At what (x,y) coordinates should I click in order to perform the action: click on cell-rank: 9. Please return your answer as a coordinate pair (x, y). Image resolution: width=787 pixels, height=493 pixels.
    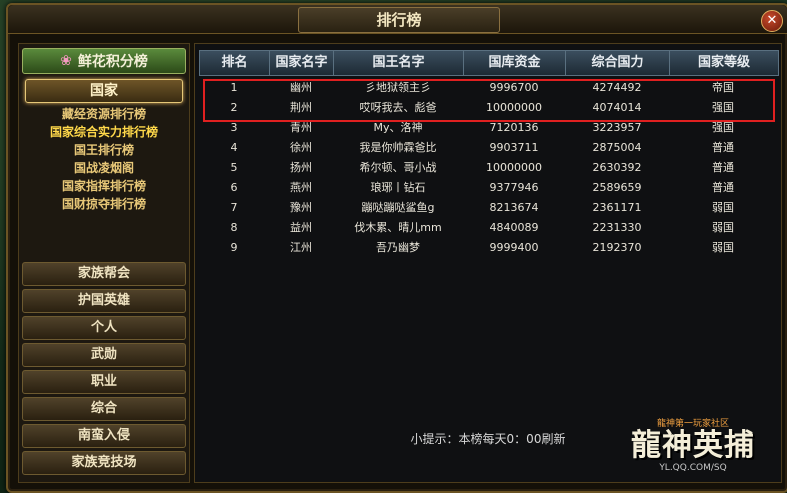
    Looking at the image, I should click on (234, 247).